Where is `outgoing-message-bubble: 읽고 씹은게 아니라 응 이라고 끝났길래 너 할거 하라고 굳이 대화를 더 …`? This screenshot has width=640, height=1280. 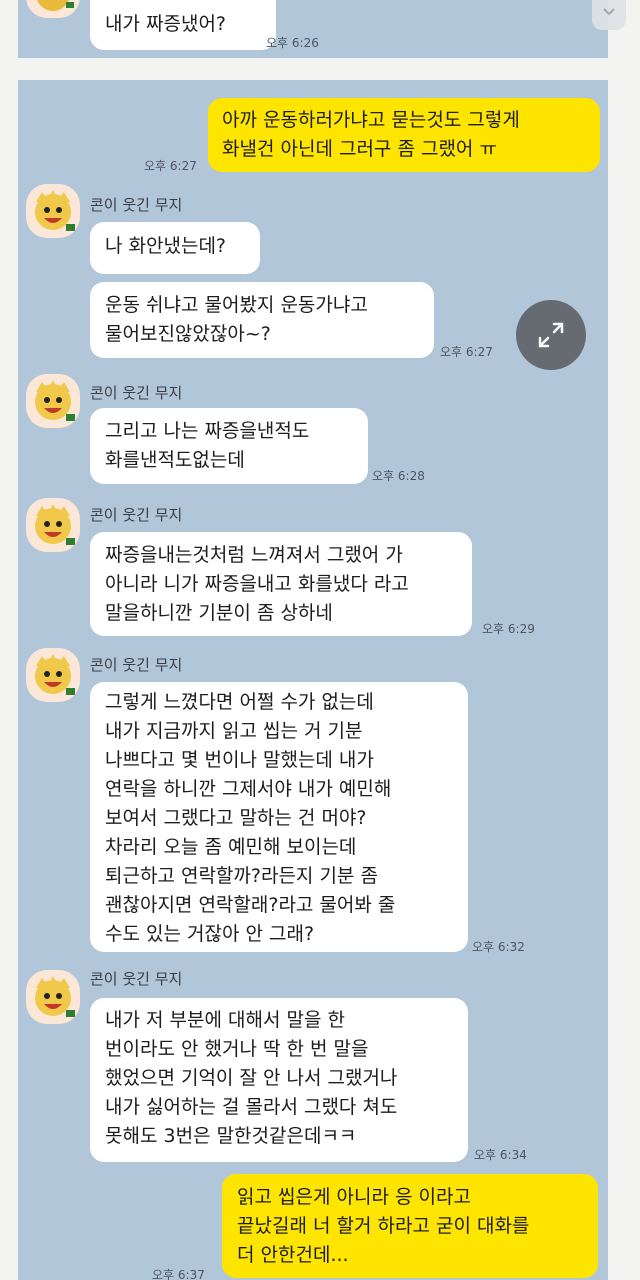
outgoing-message-bubble: 읽고 씹은게 아니라 응 이라고 끝났길래 너 할거 하라고 굳이 대화를 더 … is located at coordinates (410, 1226).